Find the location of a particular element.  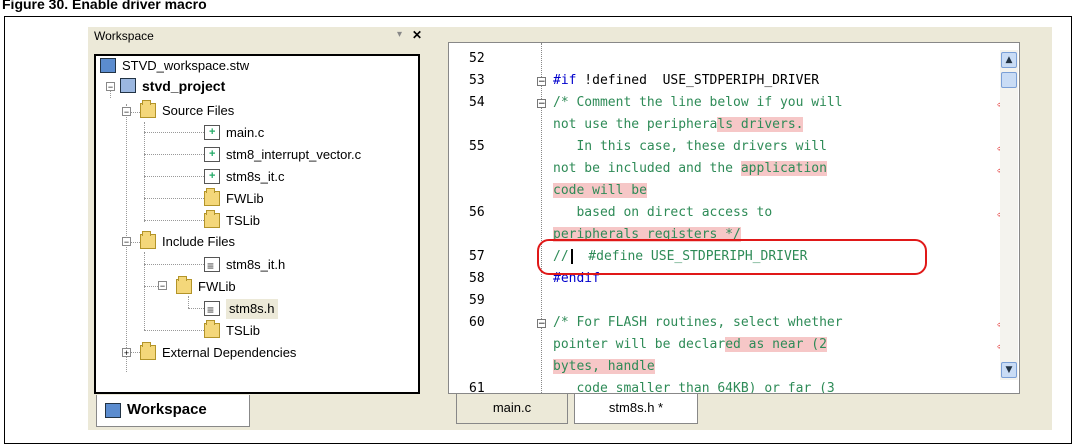

scroll-up-icon: ▲ is located at coordinates (1009, 60).